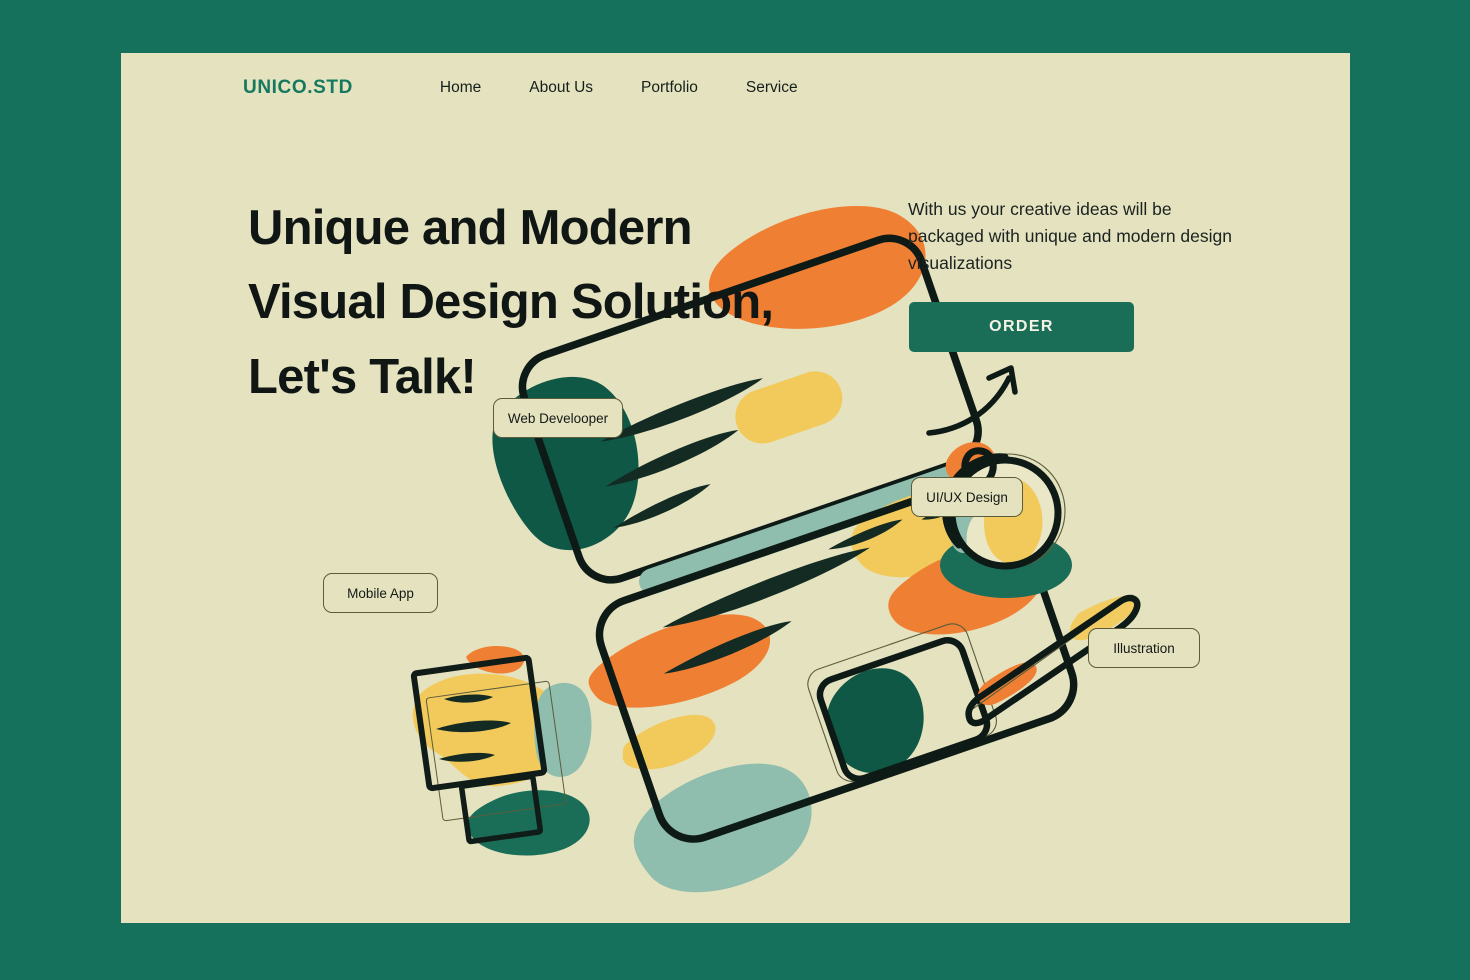  What do you see at coordinates (460, 88) in the screenshot?
I see `nav-link-home: Home` at bounding box center [460, 88].